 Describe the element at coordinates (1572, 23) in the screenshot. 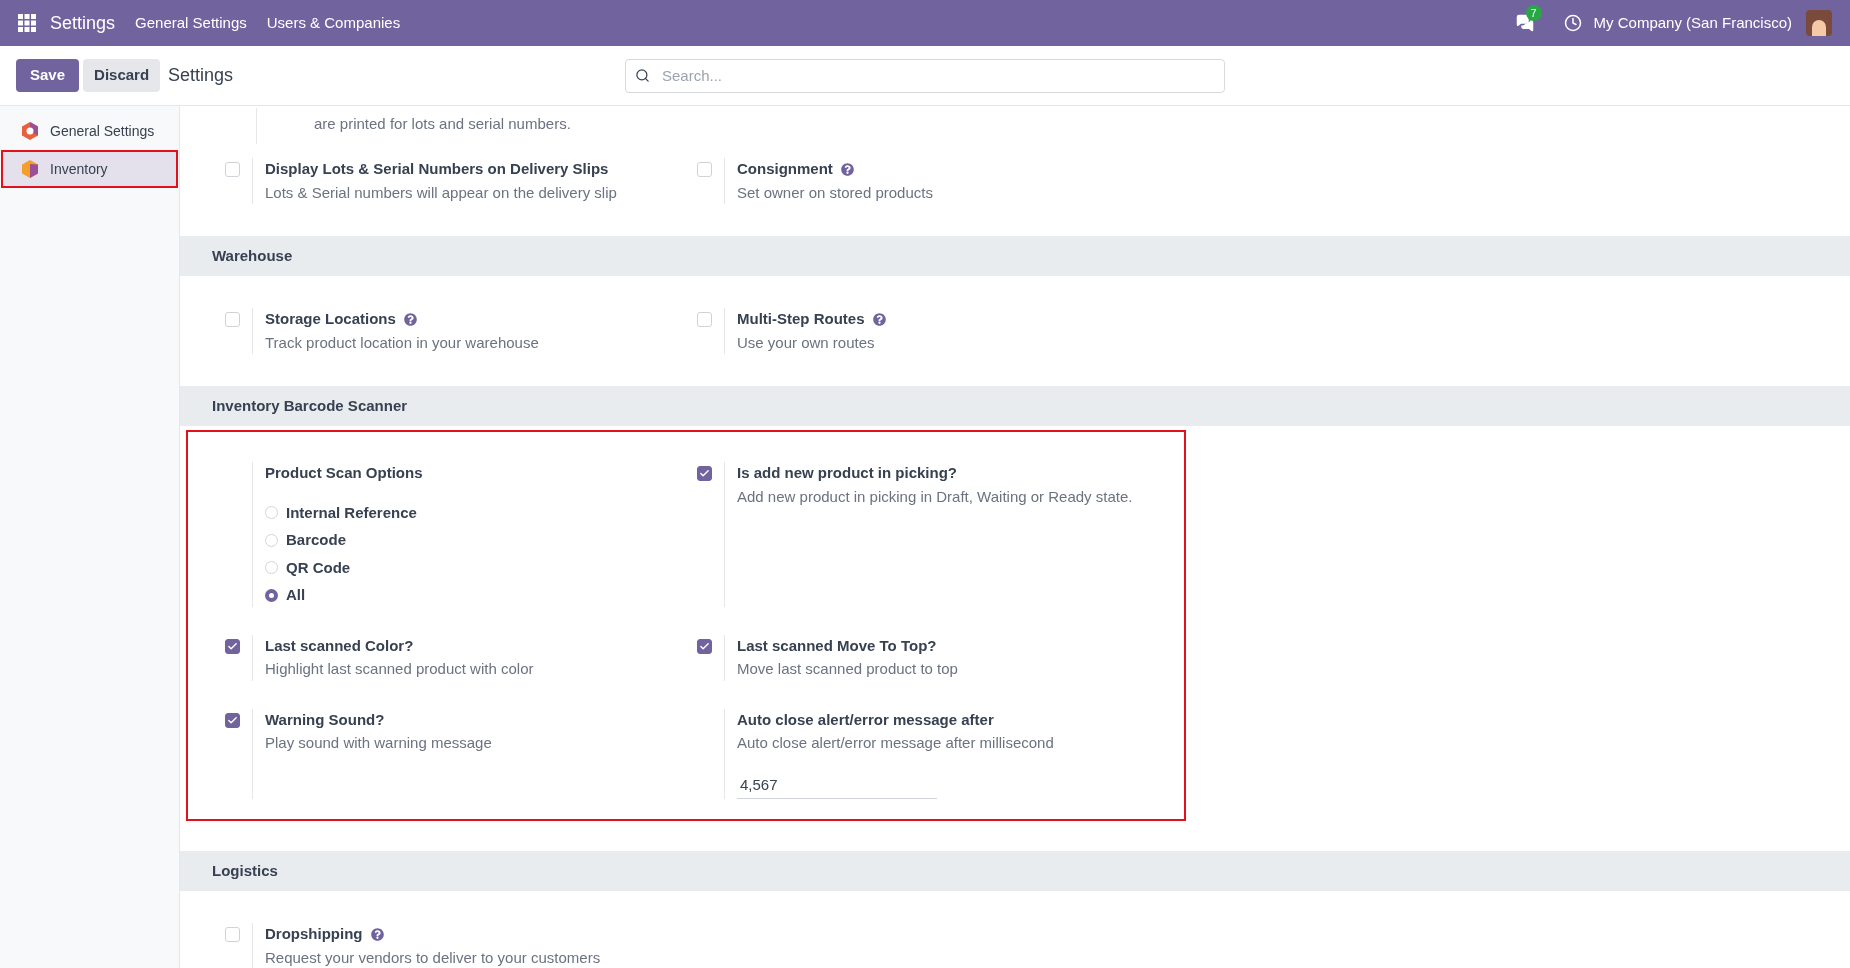

I see `clock-icon` at that location.